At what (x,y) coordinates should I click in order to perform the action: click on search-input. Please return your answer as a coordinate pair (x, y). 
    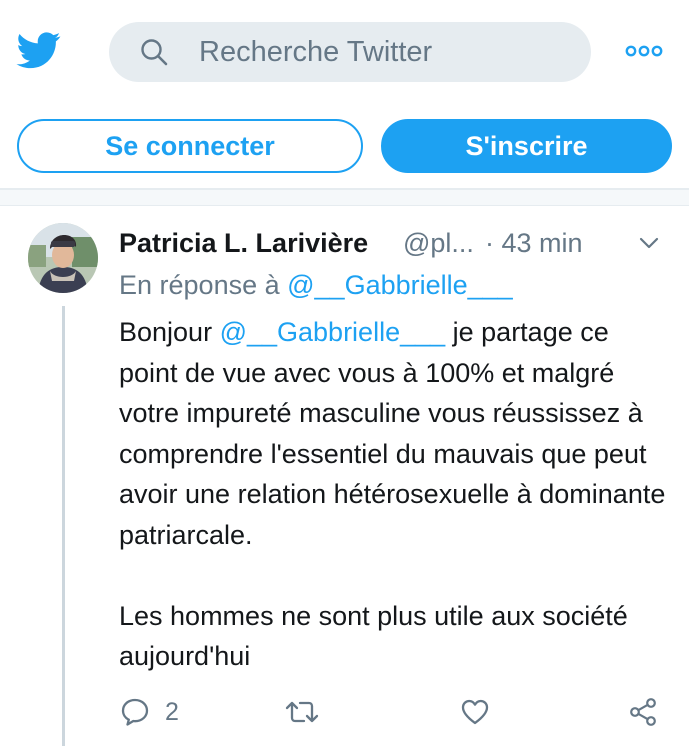
    Looking at the image, I should click on (389, 52).